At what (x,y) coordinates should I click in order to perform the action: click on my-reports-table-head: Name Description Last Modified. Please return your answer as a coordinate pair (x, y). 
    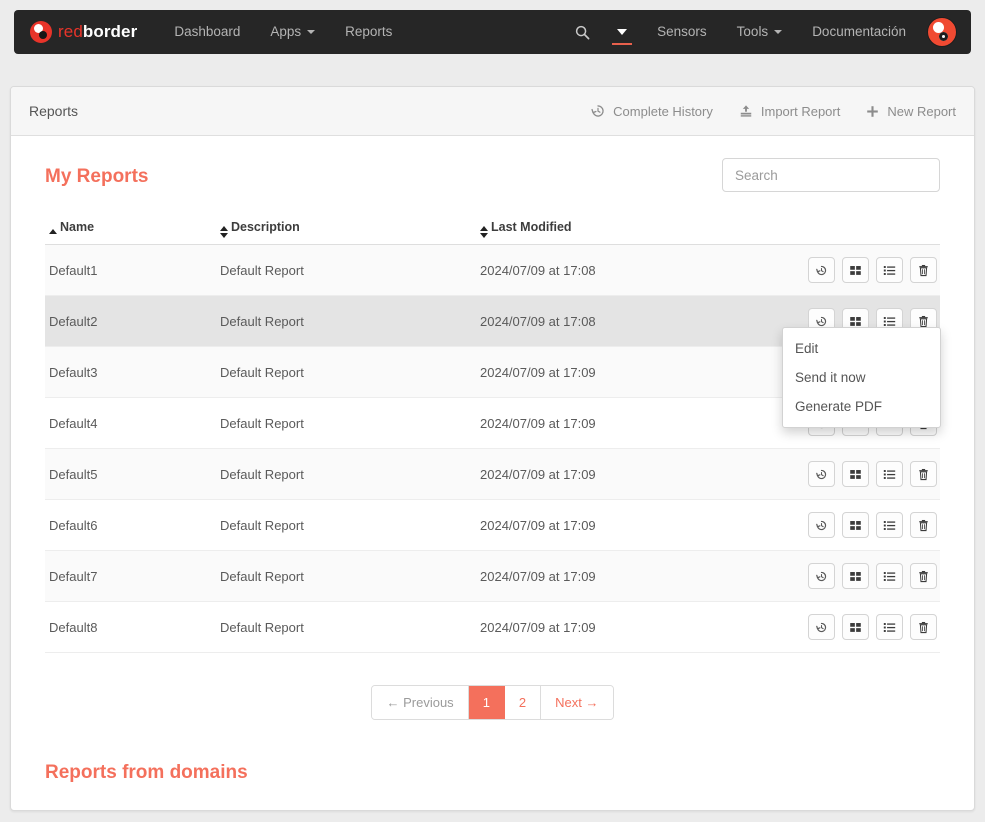
    Looking at the image, I should click on (492, 229).